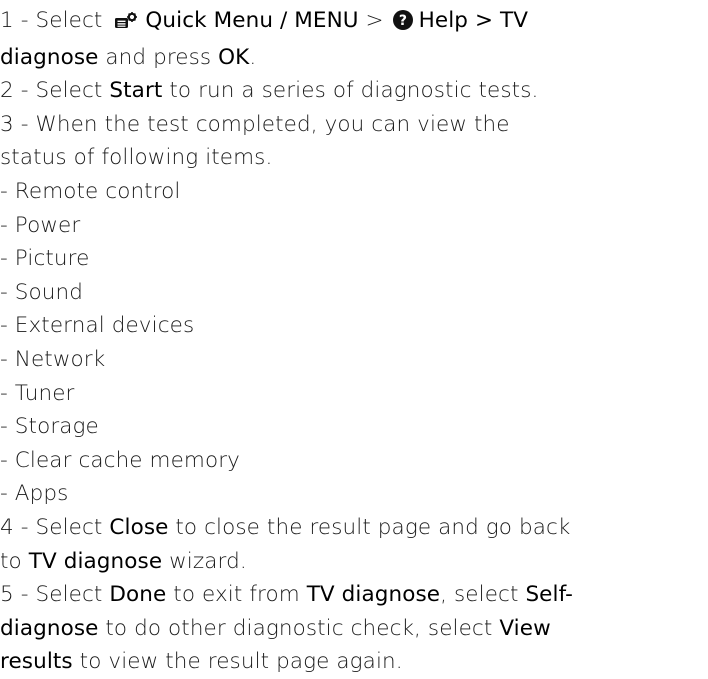  What do you see at coordinates (14, 561) in the screenshot?
I see `step-text: to` at bounding box center [14, 561].